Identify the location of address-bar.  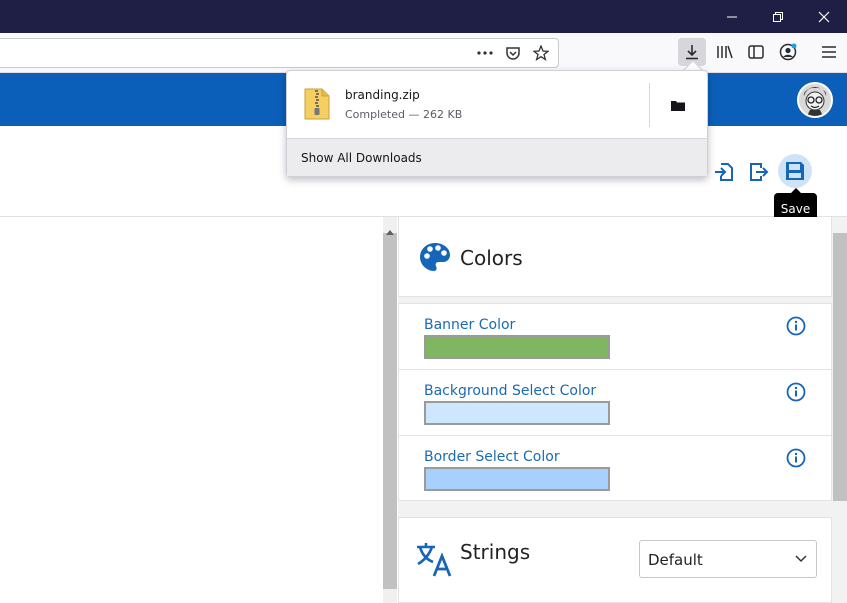
(279, 53).